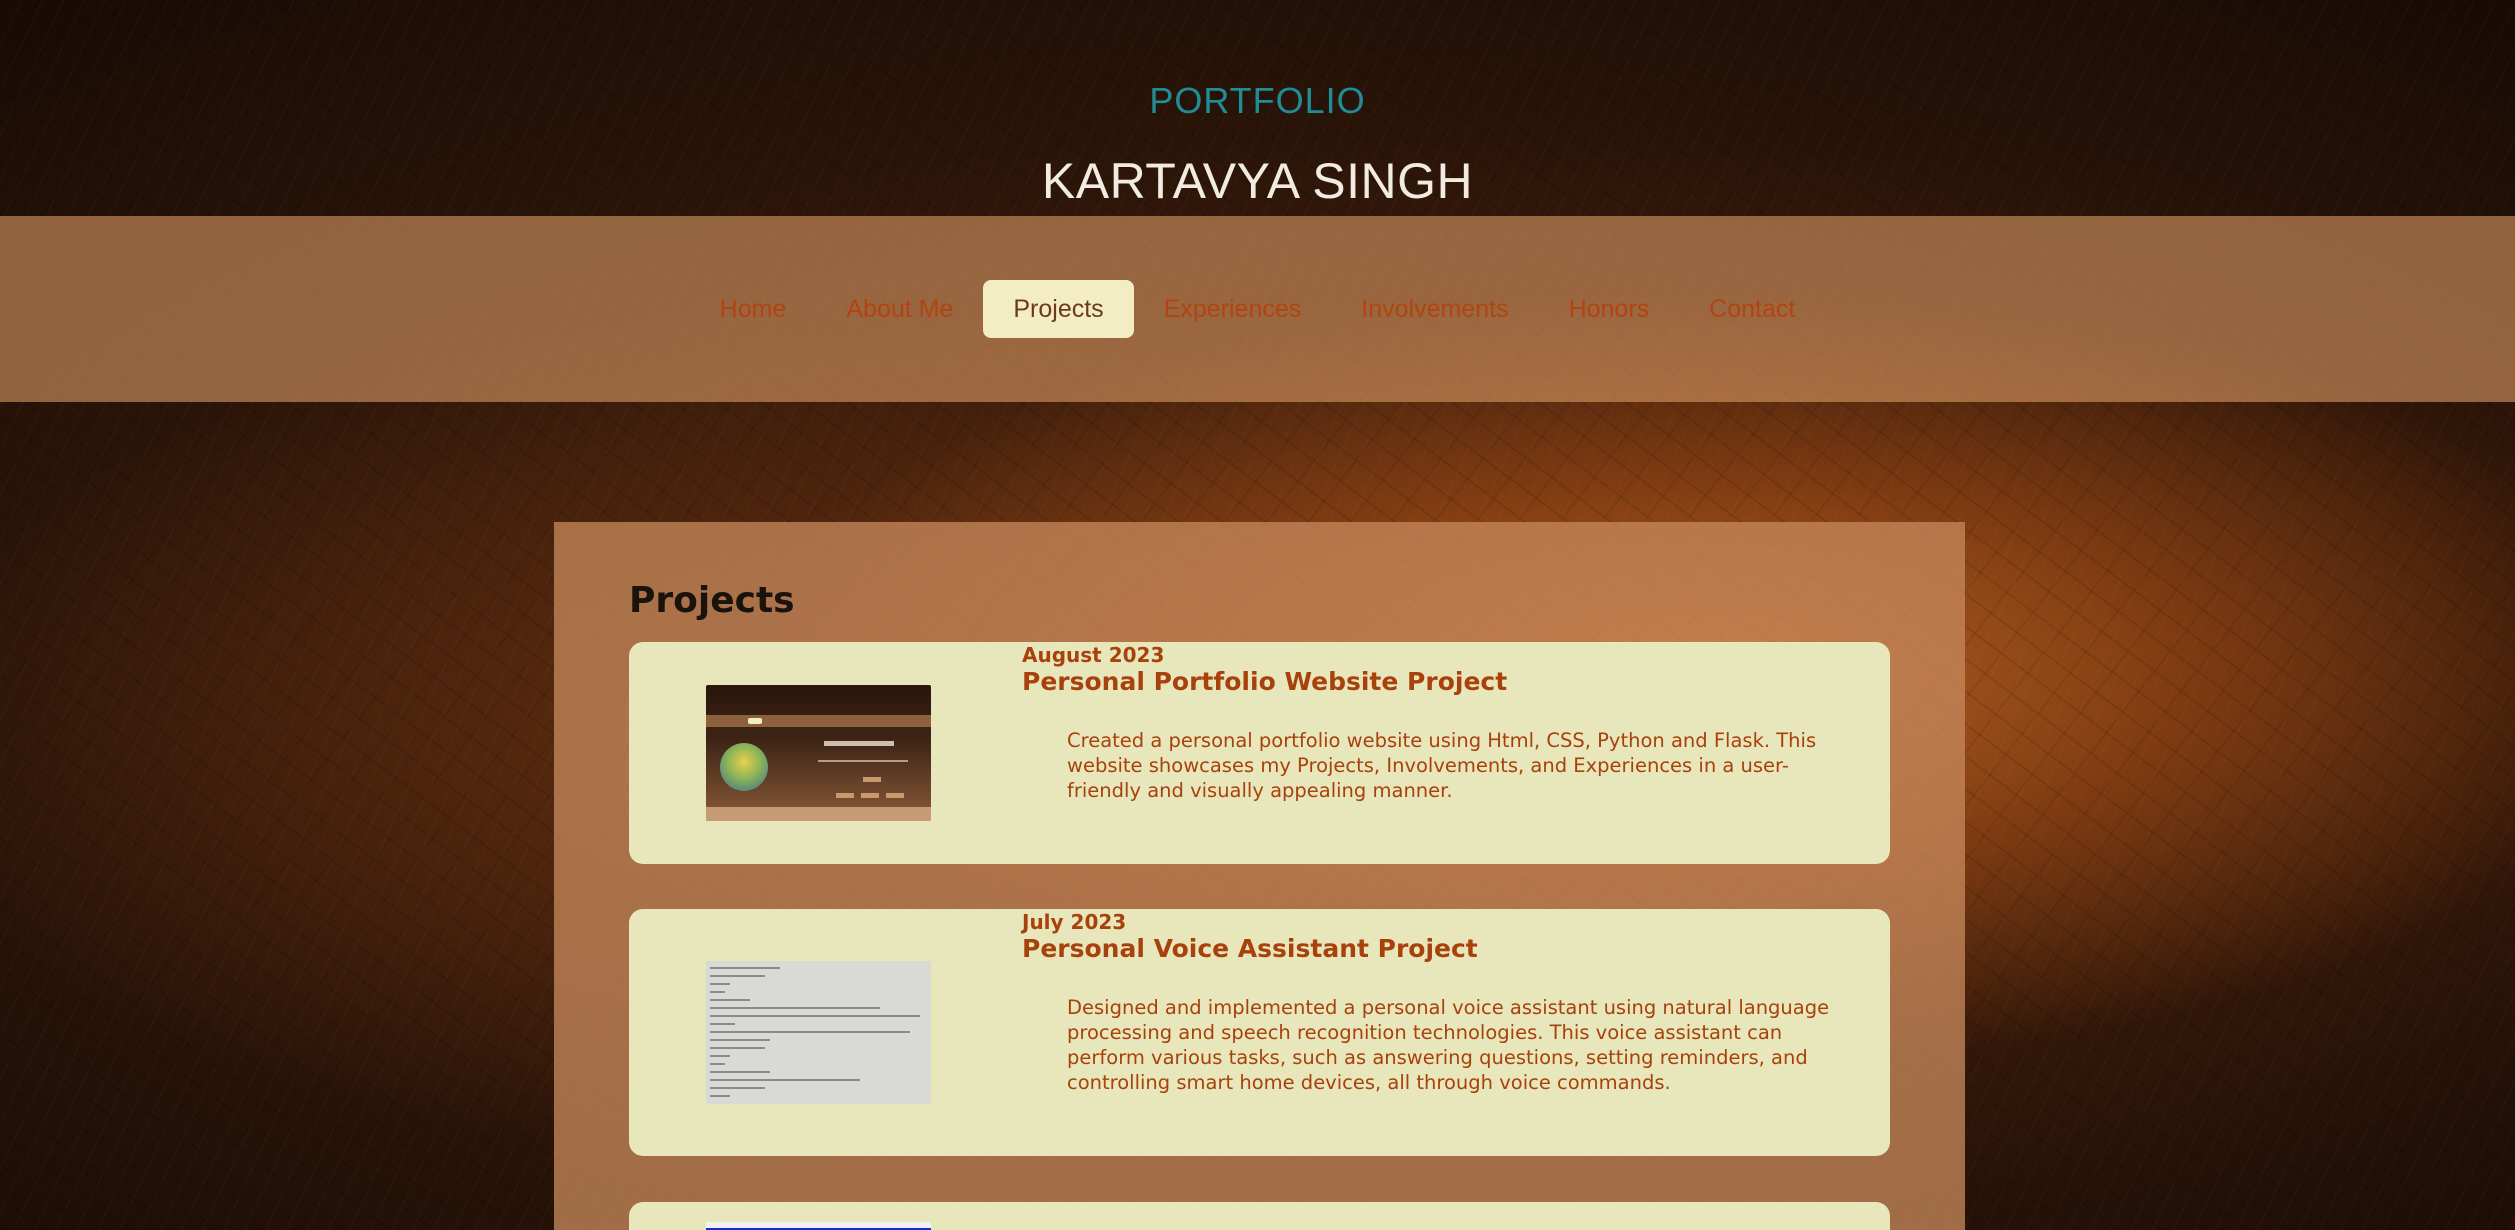 The height and width of the screenshot is (1230, 2515). I want to click on project-title: Personal Voice Assistant Project, so click(1250, 948).